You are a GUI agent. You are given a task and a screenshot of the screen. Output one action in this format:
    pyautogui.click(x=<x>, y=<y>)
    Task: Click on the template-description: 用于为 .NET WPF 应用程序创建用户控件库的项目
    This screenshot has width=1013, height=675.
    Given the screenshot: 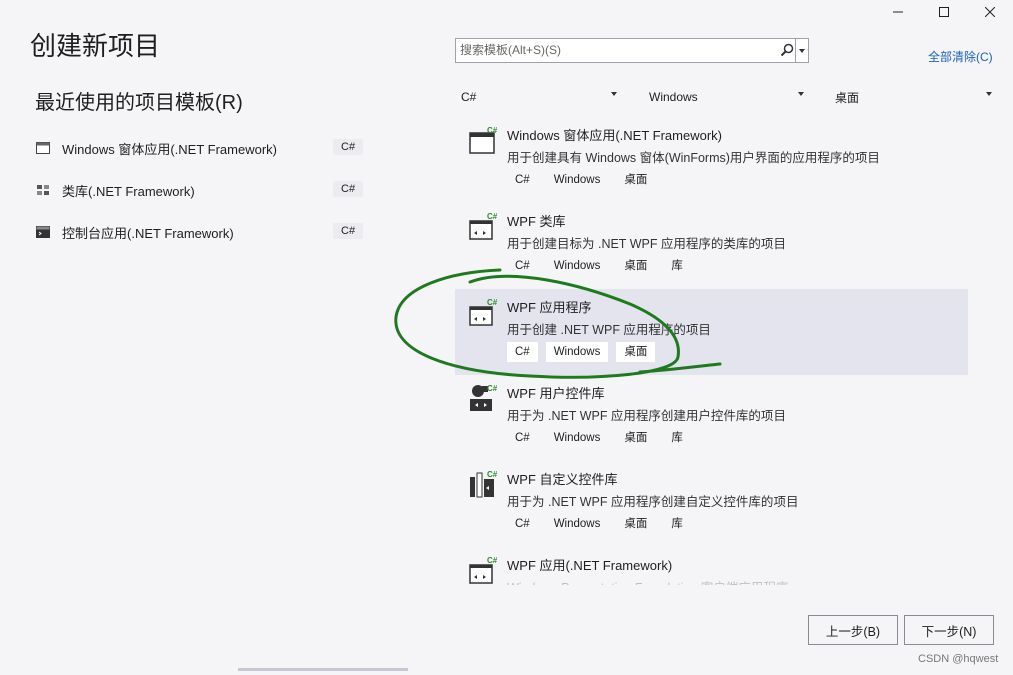 What is the action you would take?
    pyautogui.click(x=646, y=416)
    